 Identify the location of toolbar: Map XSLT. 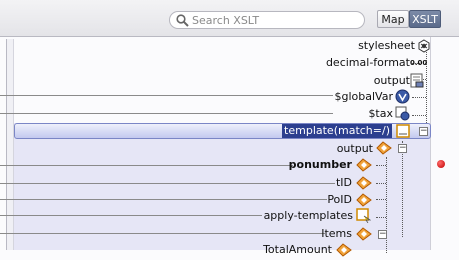
(229, 18).